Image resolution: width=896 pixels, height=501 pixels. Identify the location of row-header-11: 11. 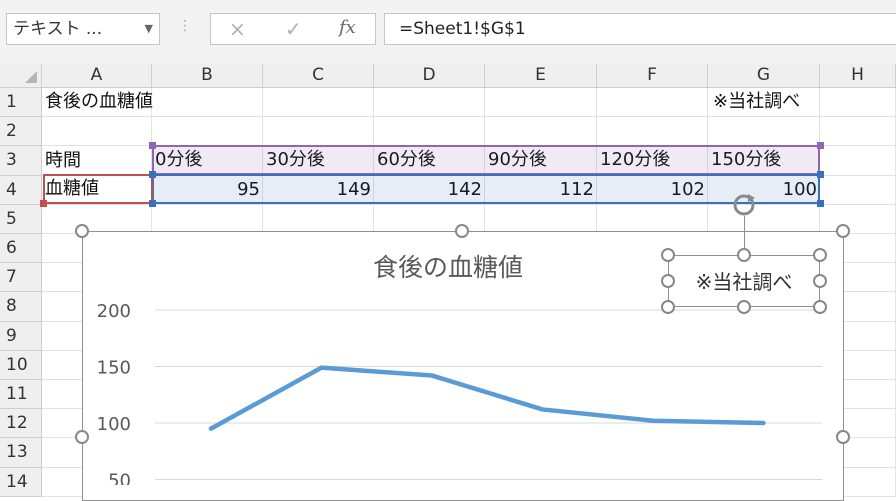
(21, 395).